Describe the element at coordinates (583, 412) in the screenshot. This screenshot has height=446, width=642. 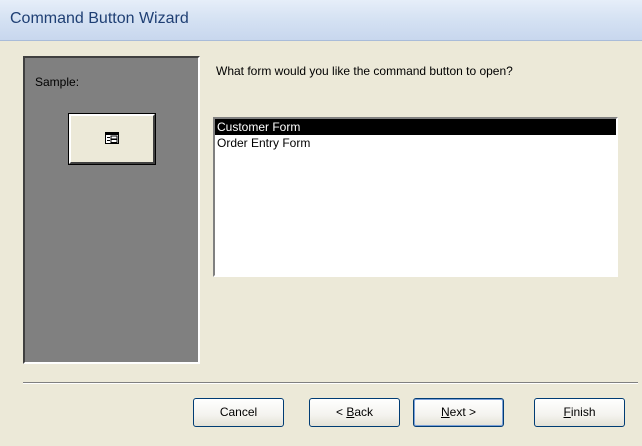
I see `finish-label-rest: inish` at that location.